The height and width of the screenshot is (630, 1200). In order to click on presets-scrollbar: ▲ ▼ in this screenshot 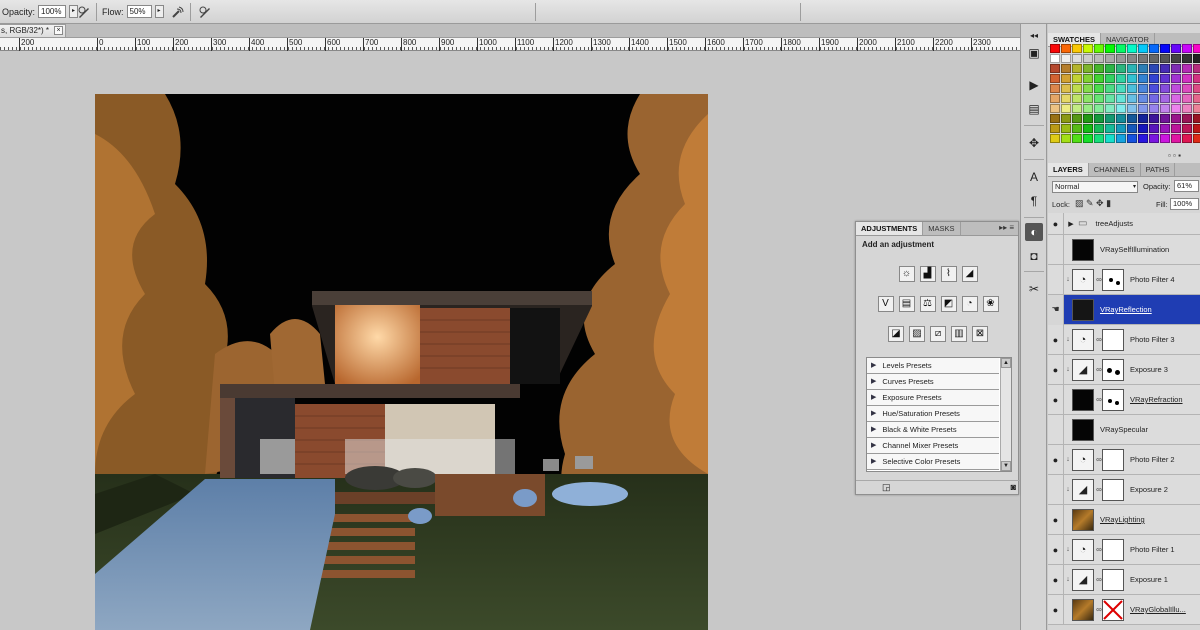, I will do `click(1005, 414)`.